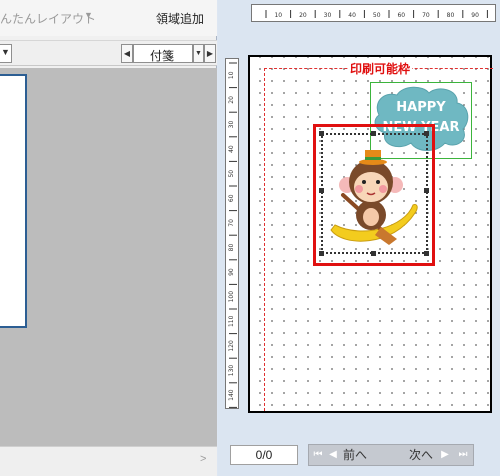  I want to click on ruler-label: 100, so click(231, 297).